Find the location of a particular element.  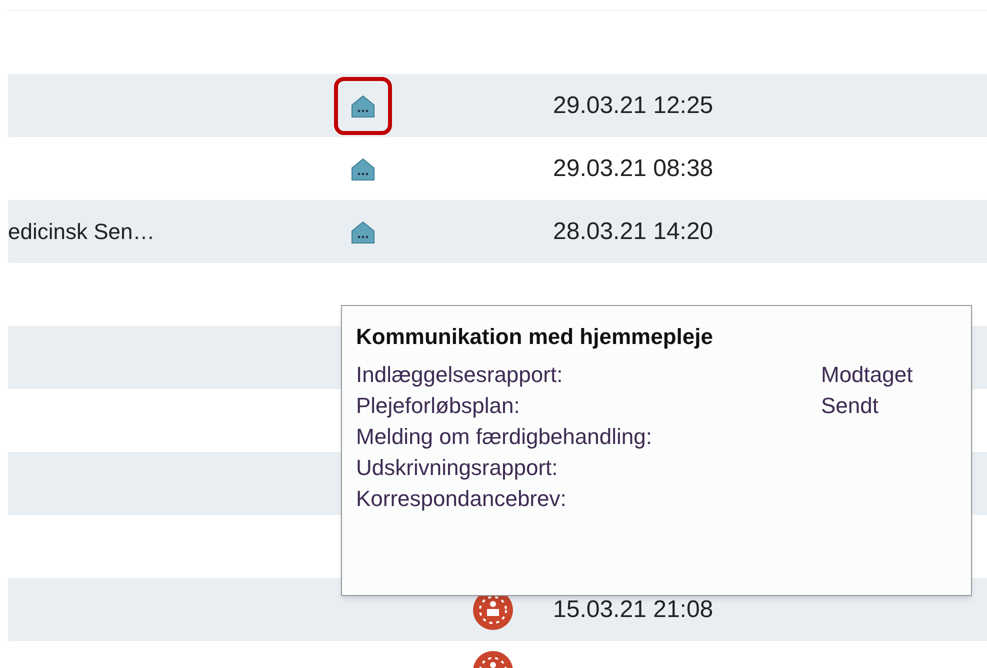

status-label: Melding om færdigbehandling: is located at coordinates (504, 437).